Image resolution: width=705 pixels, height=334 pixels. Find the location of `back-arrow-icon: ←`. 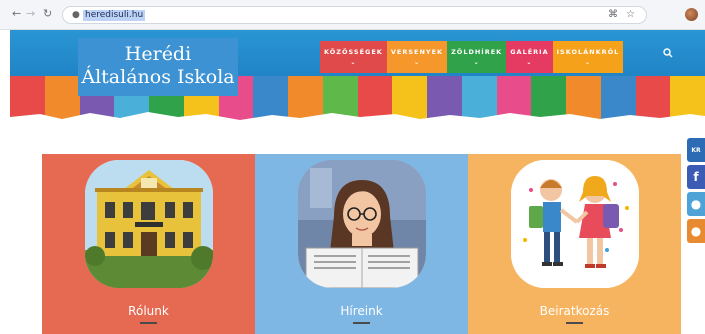

back-arrow-icon: ← is located at coordinates (16, 14).